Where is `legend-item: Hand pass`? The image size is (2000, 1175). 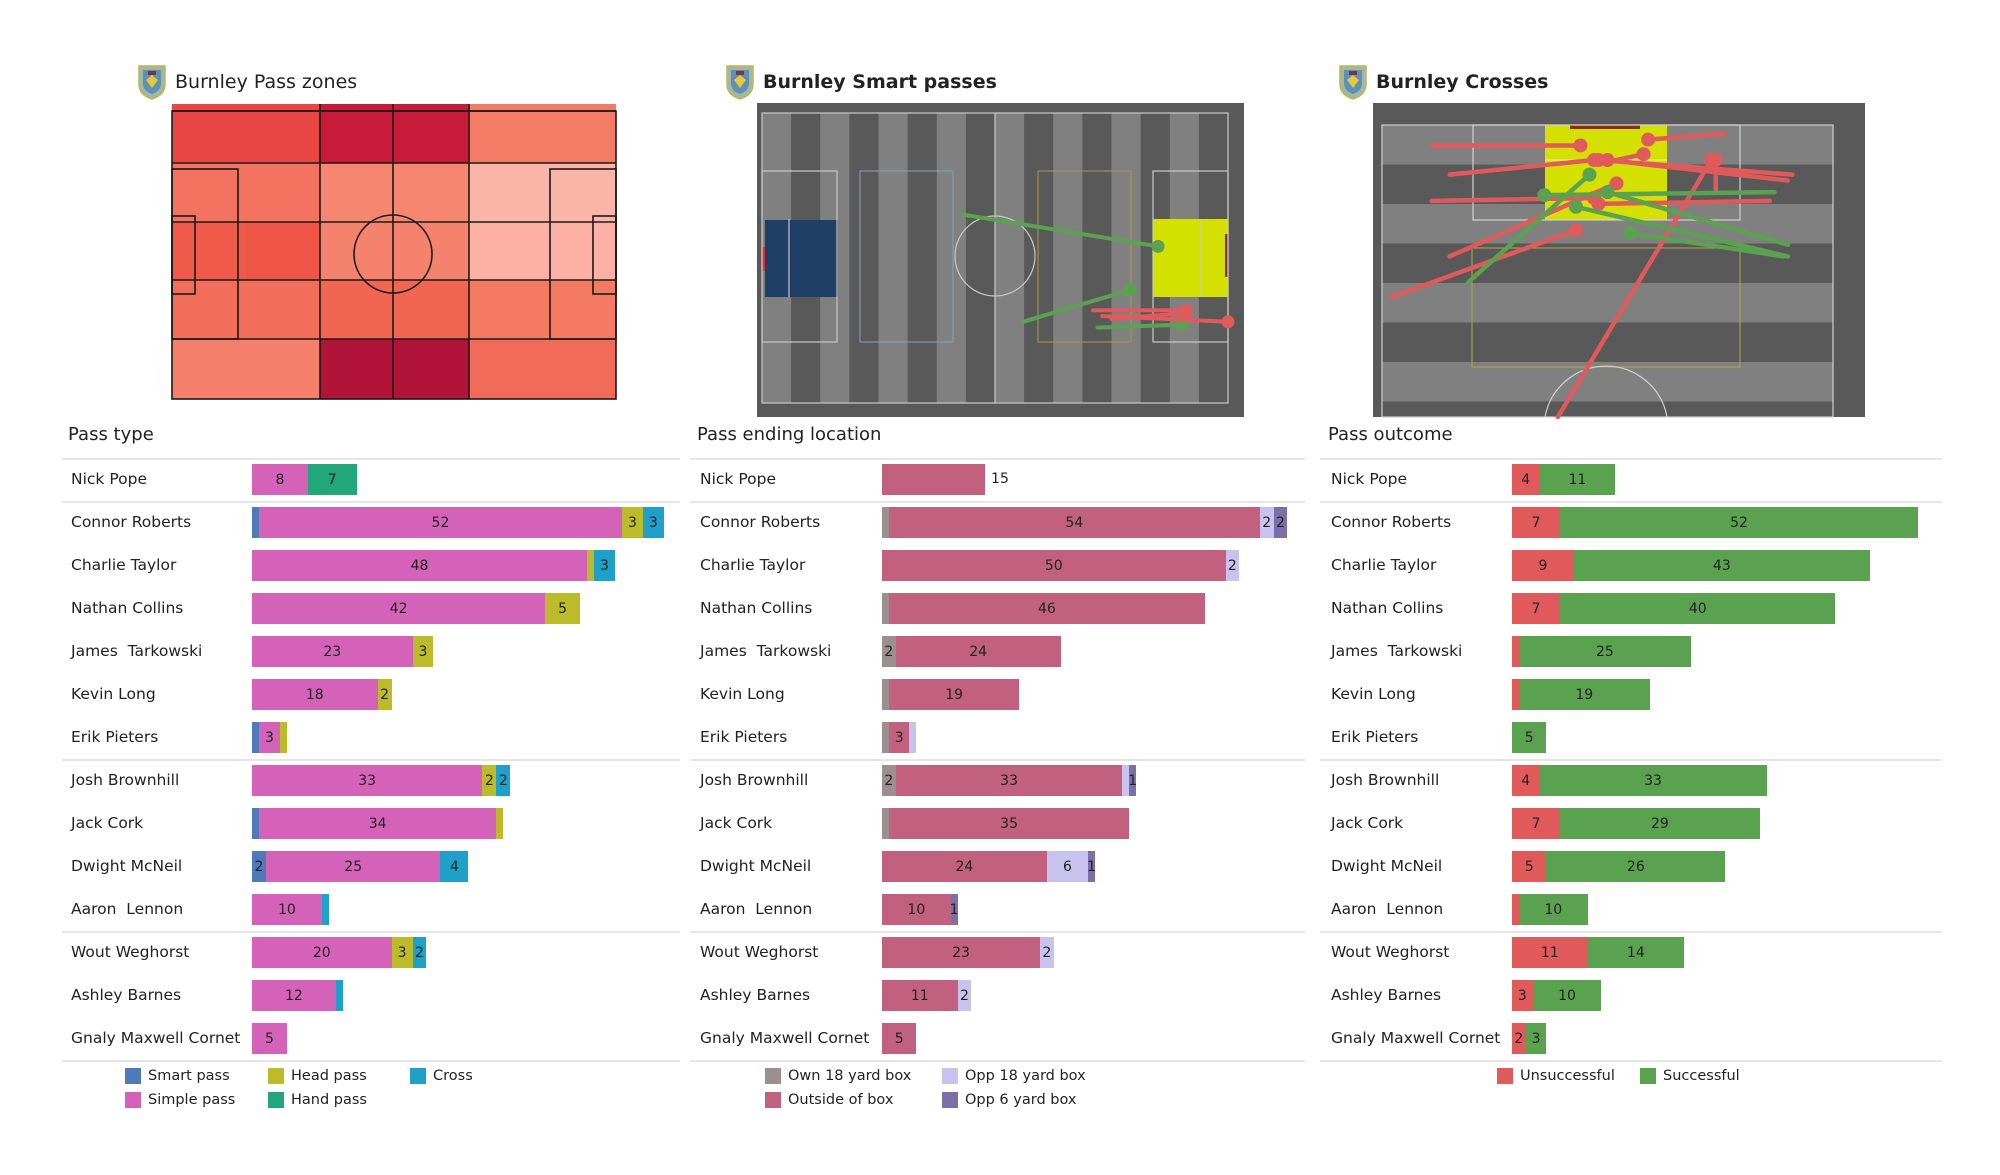
legend-item: Hand pass is located at coordinates (317, 1100).